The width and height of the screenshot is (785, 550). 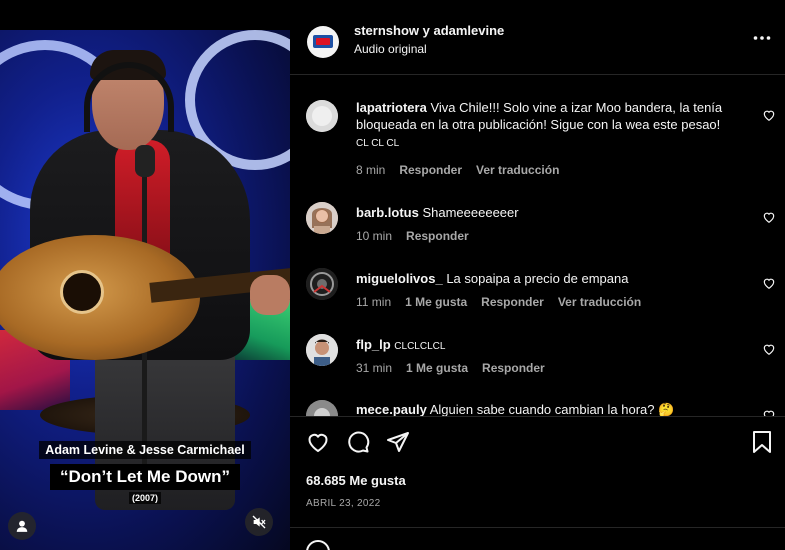 What do you see at coordinates (470, 212) in the screenshot?
I see `comment-text: Shameeeeeeeer` at bounding box center [470, 212].